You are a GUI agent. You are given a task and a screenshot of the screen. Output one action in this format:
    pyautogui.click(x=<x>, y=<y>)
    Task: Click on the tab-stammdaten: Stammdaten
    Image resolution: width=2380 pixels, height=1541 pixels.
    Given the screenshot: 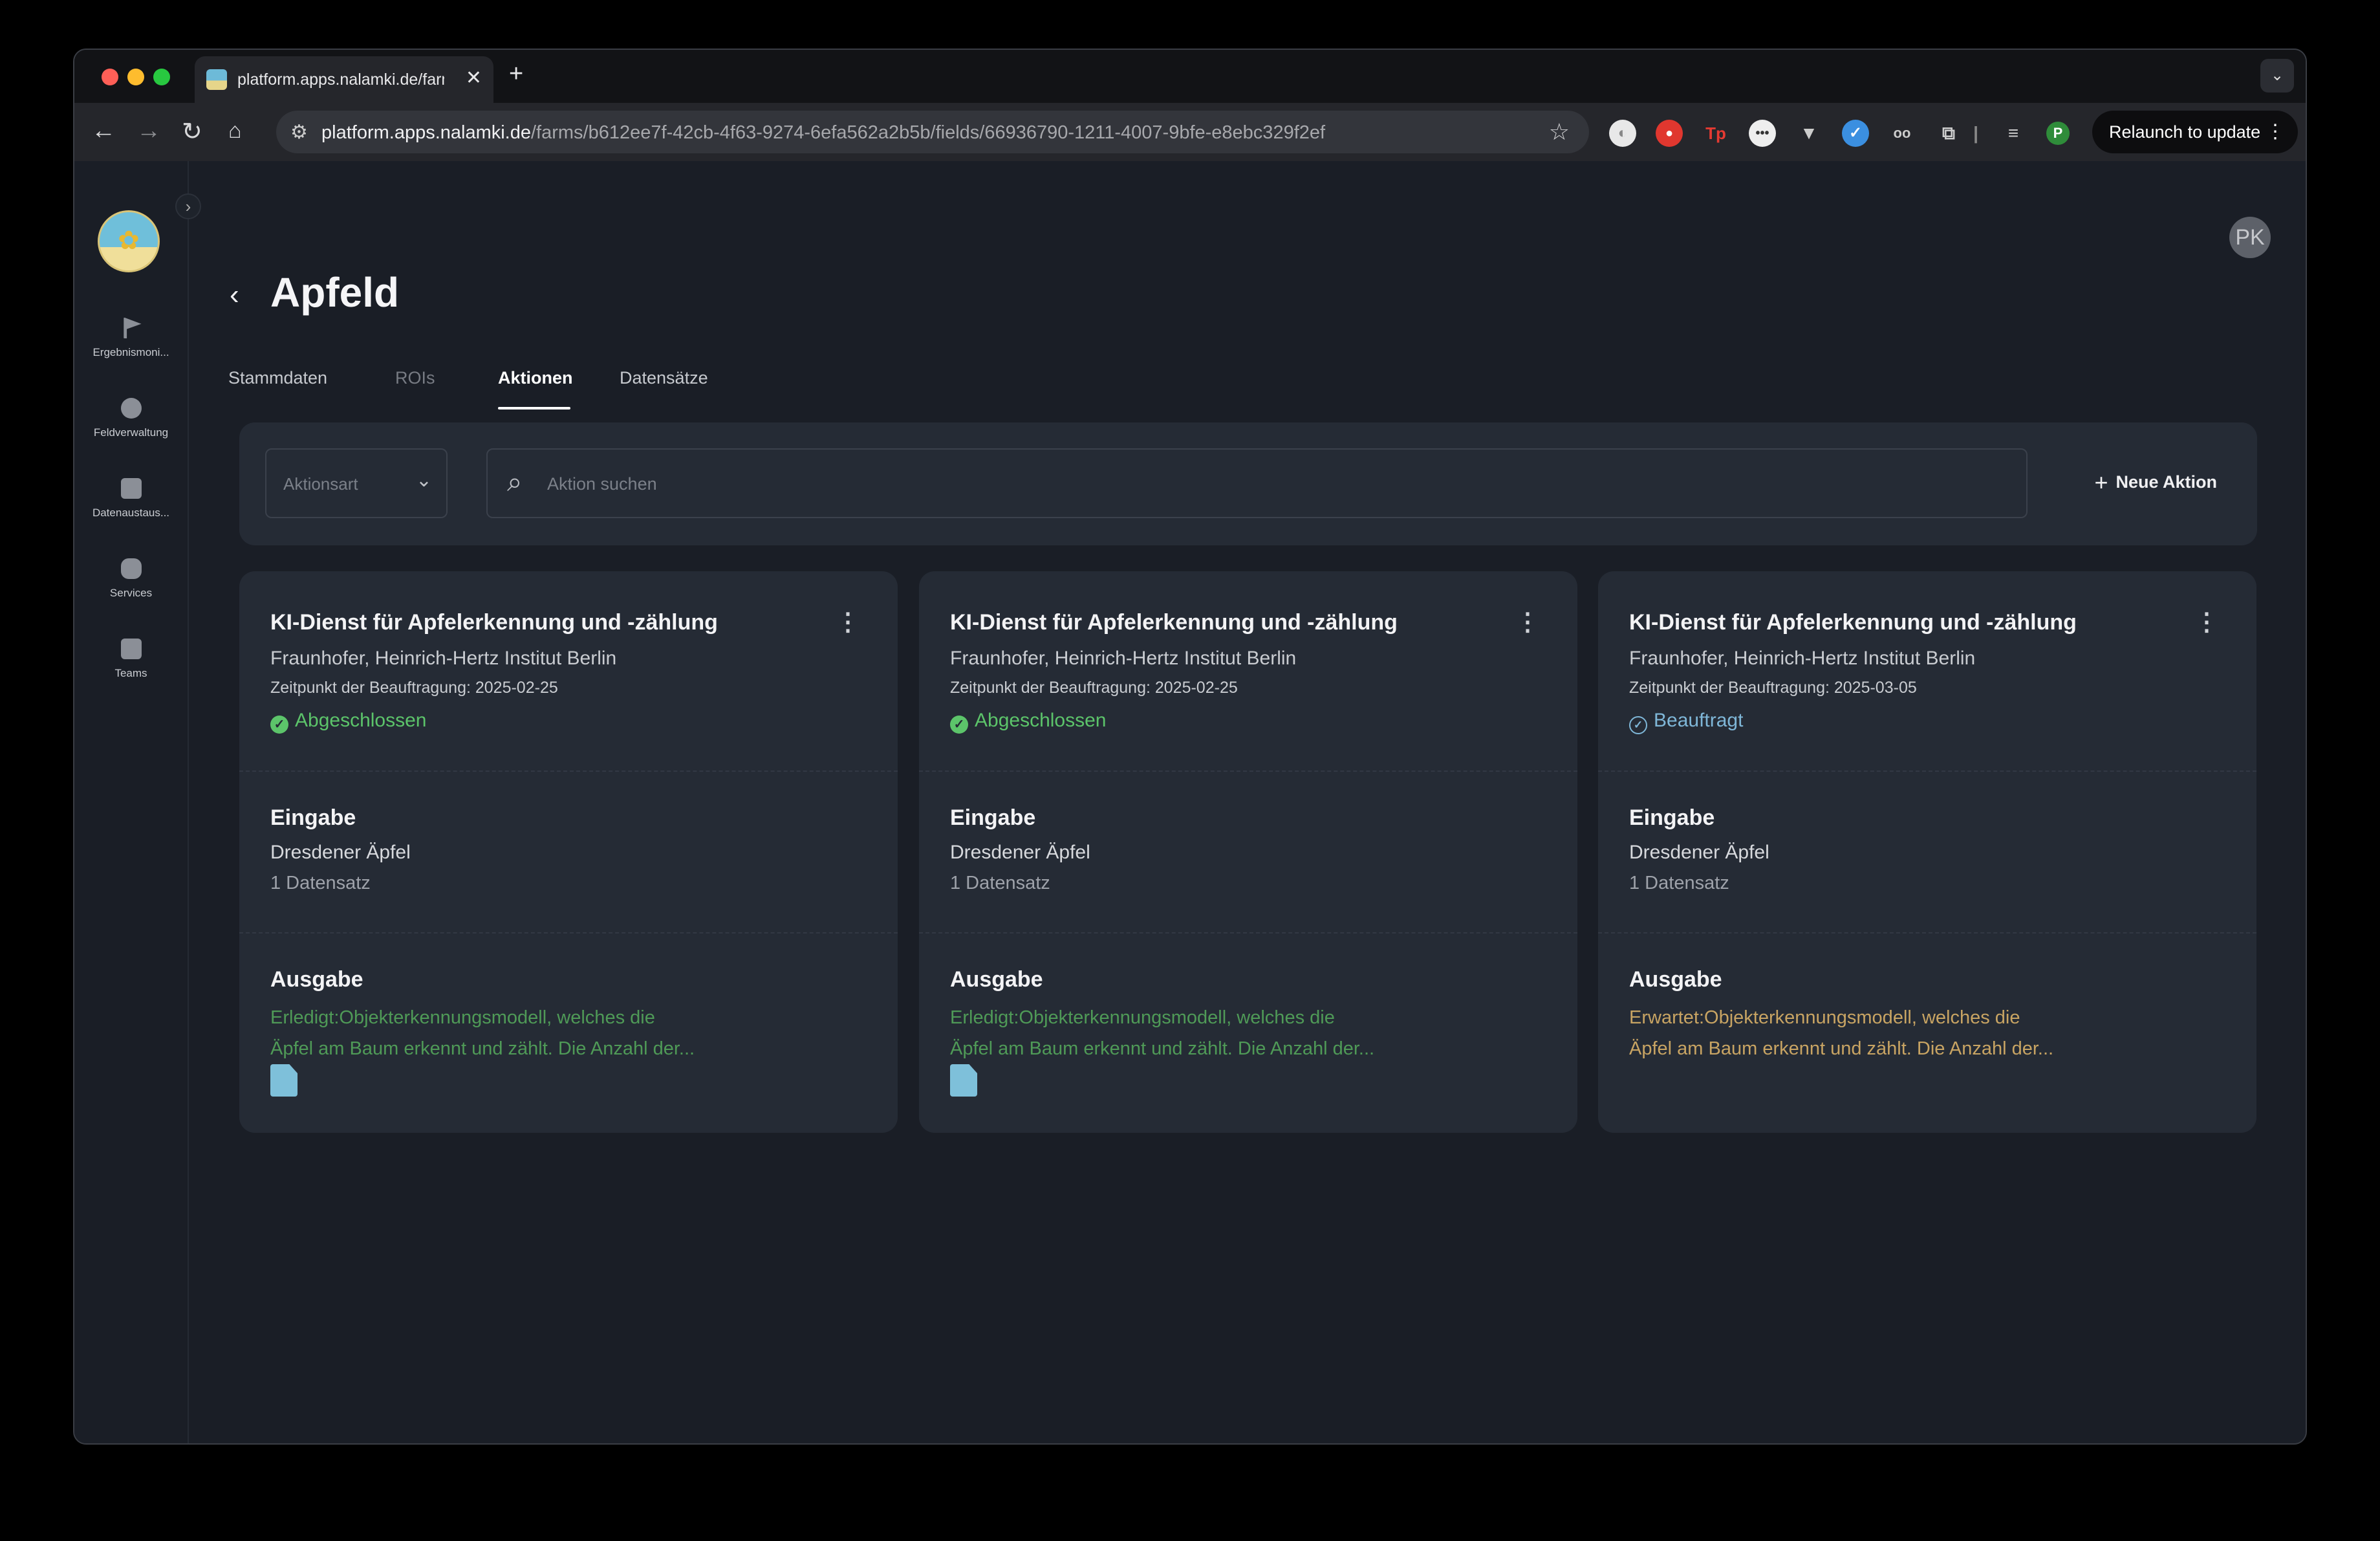 What is the action you would take?
    pyautogui.click(x=277, y=378)
    